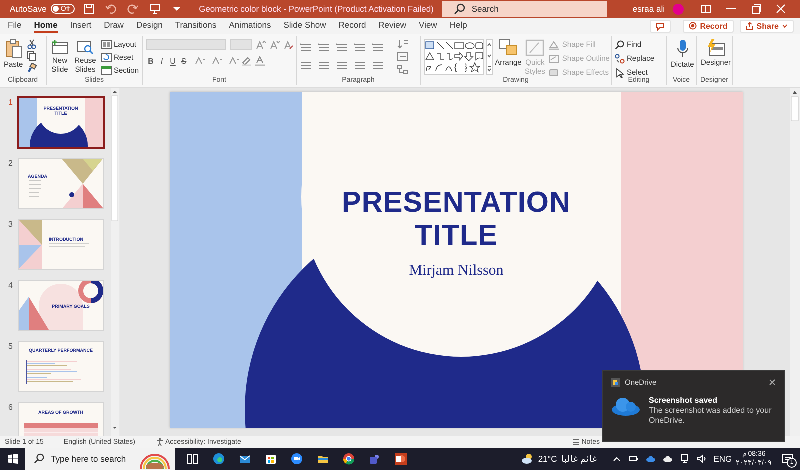 This screenshot has width=800, height=470. Describe the element at coordinates (111, 9) in the screenshot. I see `undo-icon` at that location.